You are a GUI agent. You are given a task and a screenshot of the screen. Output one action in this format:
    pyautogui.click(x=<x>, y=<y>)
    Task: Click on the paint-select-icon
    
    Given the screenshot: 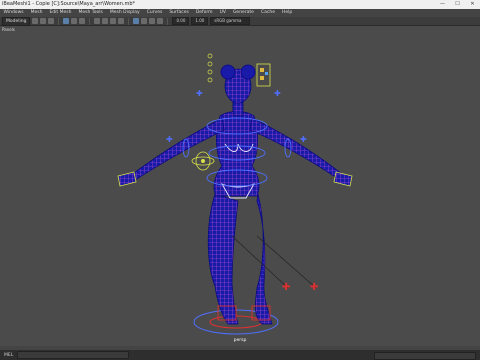 What is the action you would take?
    pyautogui.click(x=82, y=21)
    